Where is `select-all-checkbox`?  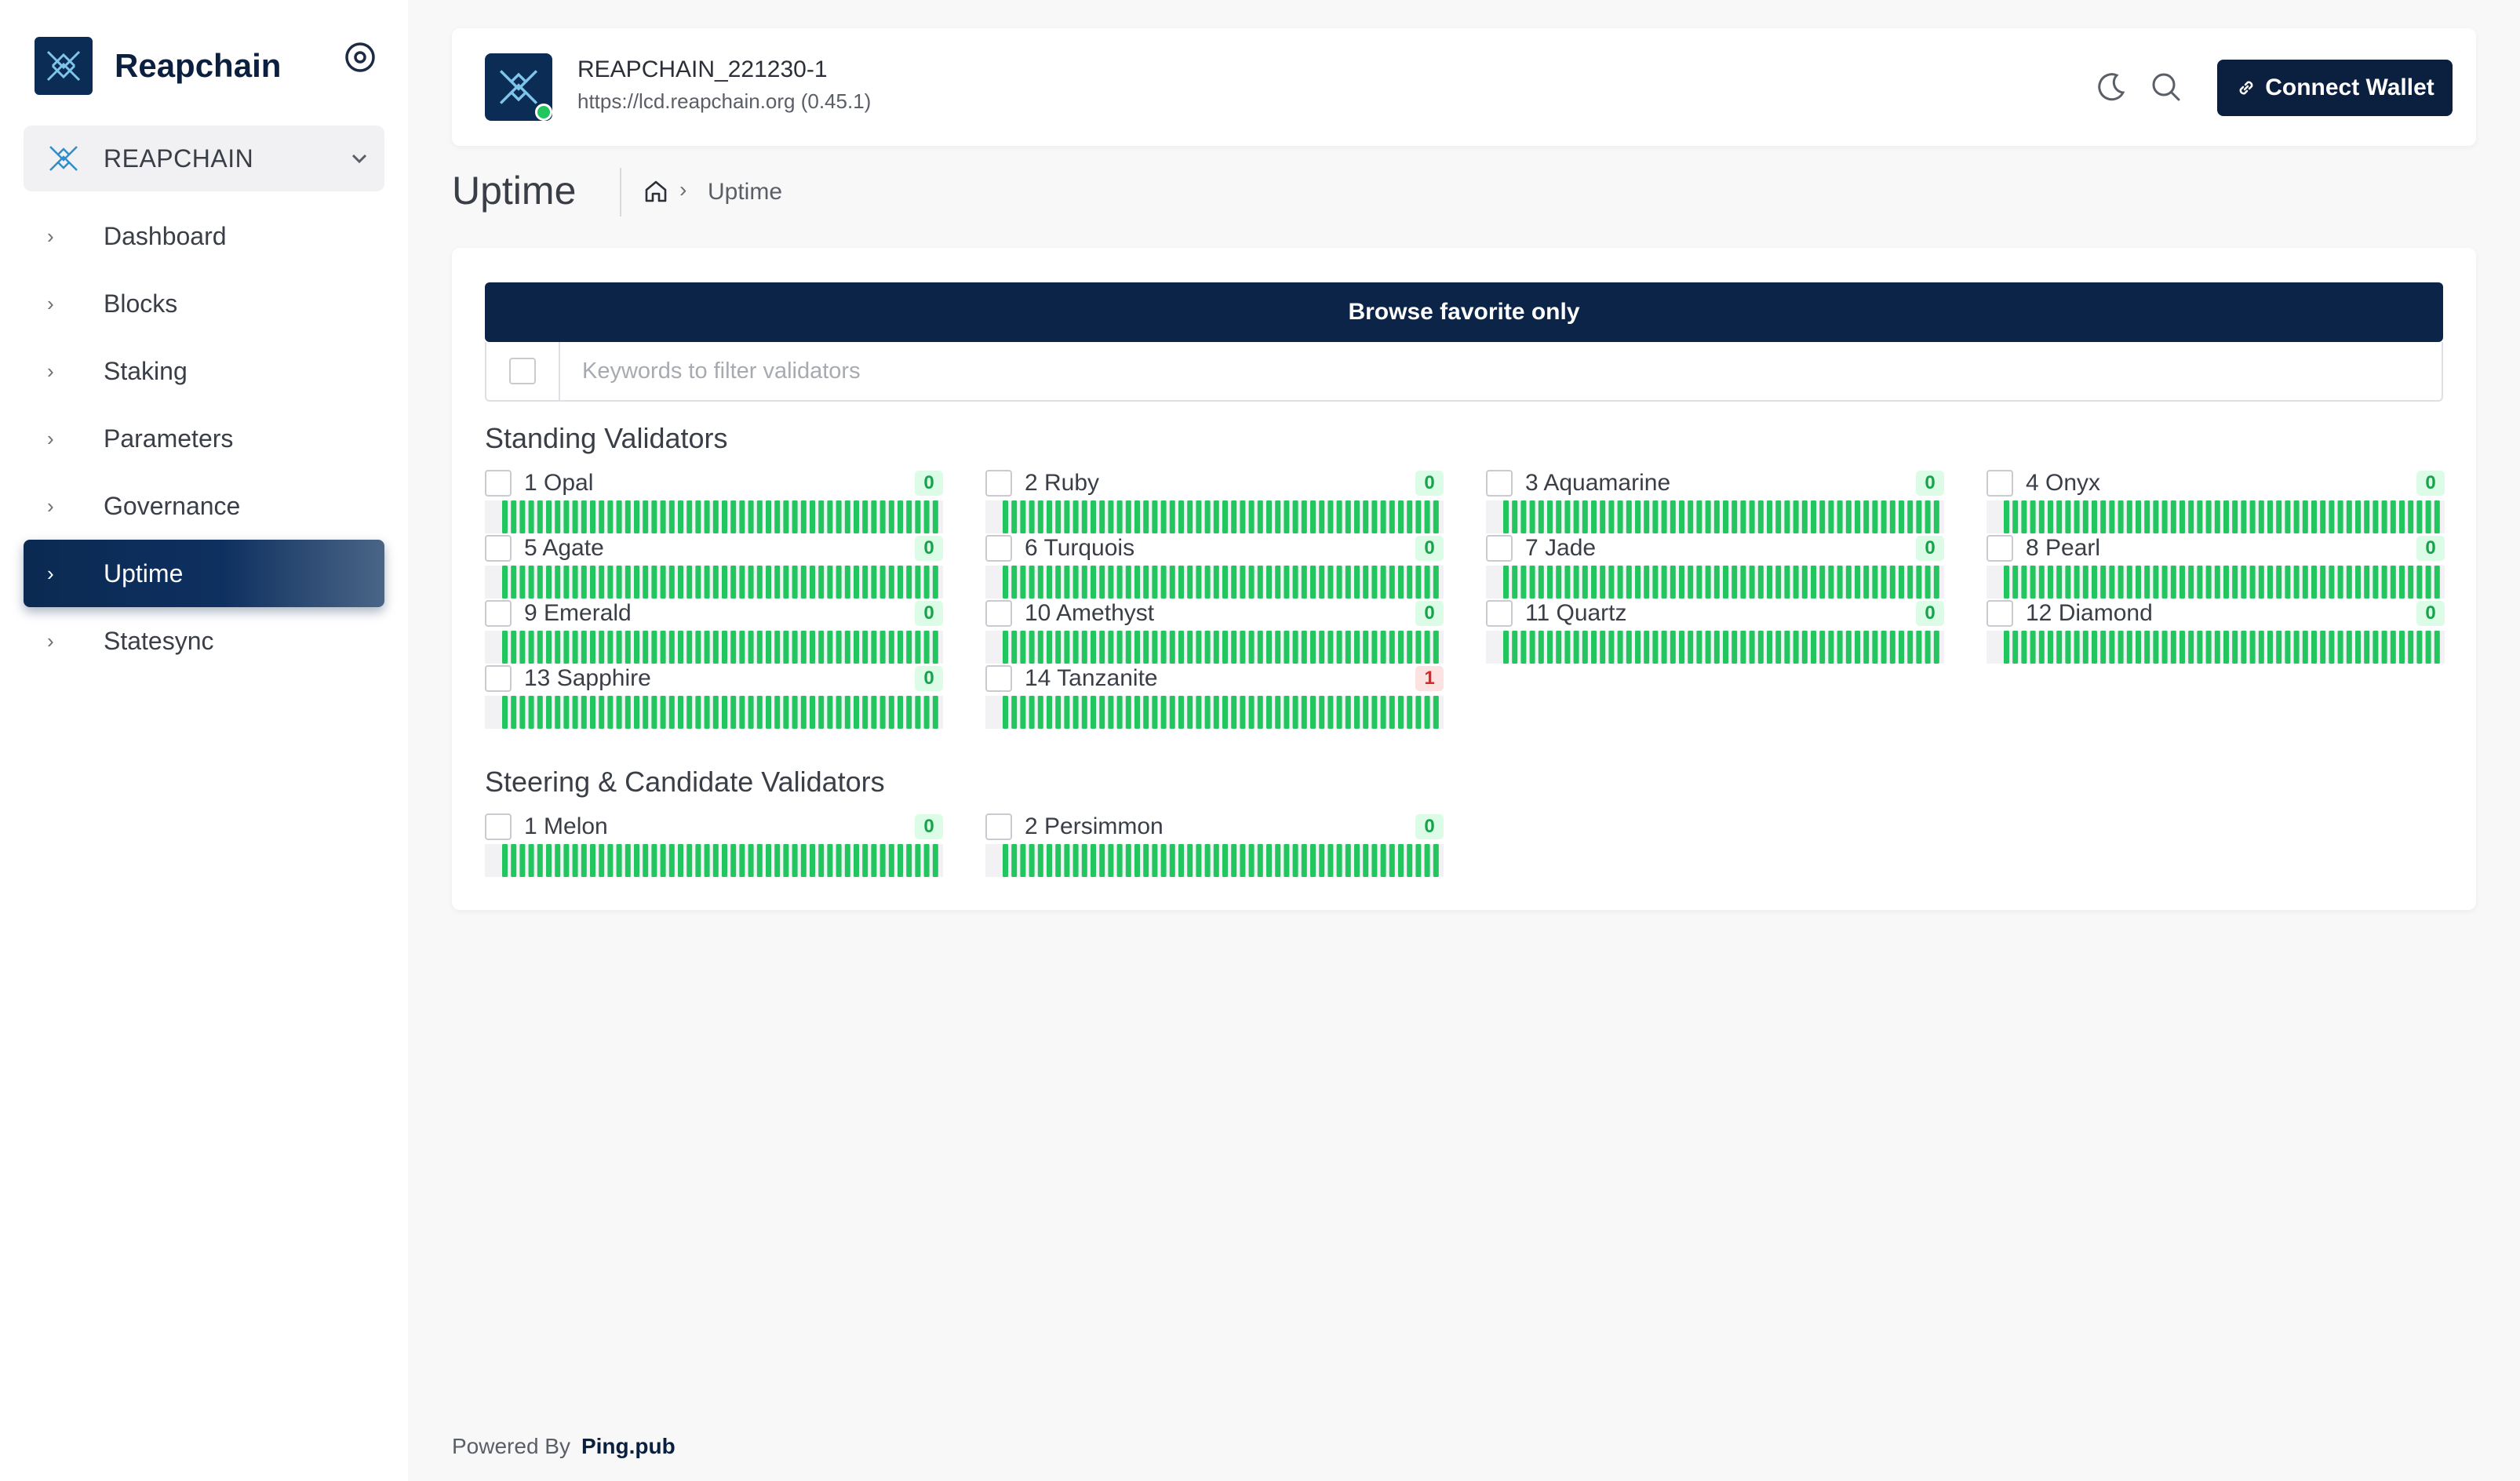
select-all-checkbox is located at coordinates (522, 371).